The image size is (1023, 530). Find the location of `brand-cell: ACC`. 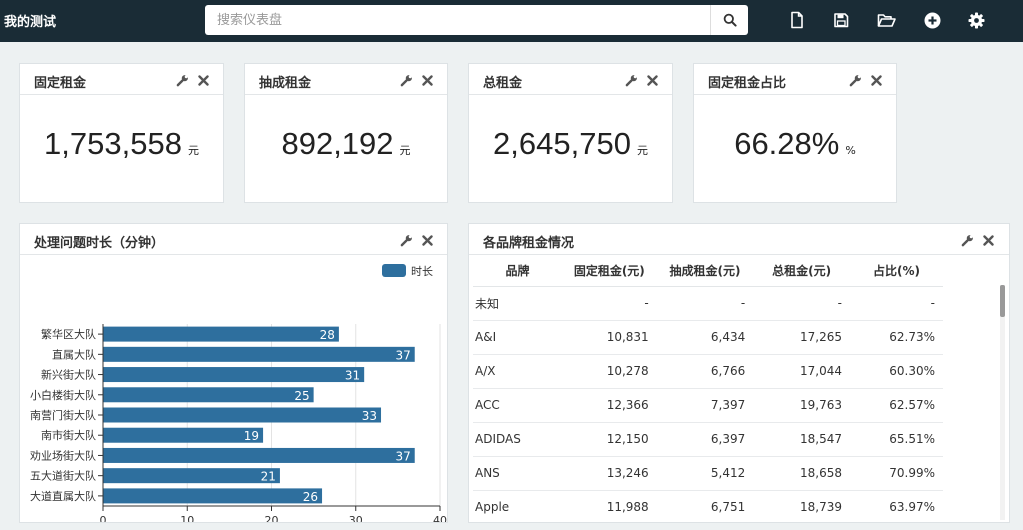

brand-cell: ACC is located at coordinates (517, 405).